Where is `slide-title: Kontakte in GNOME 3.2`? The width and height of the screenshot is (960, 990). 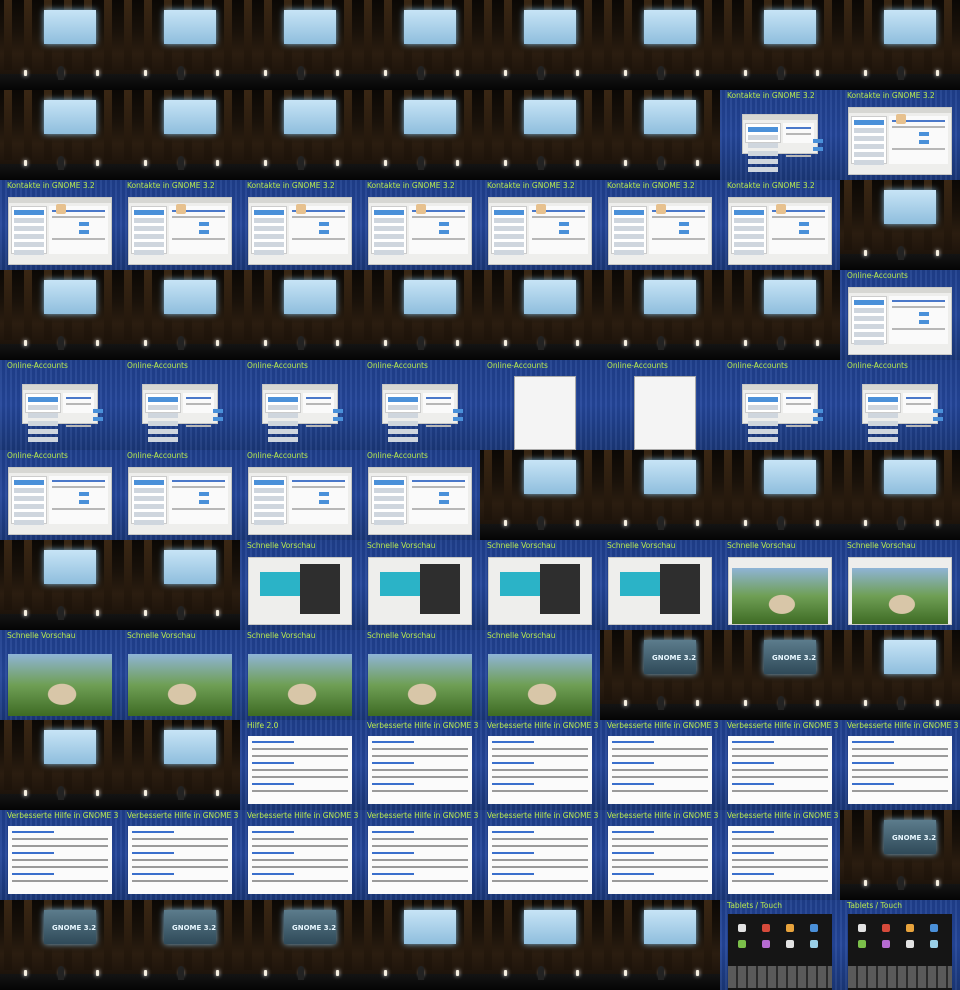 slide-title: Kontakte in GNOME 3.2 is located at coordinates (891, 95).